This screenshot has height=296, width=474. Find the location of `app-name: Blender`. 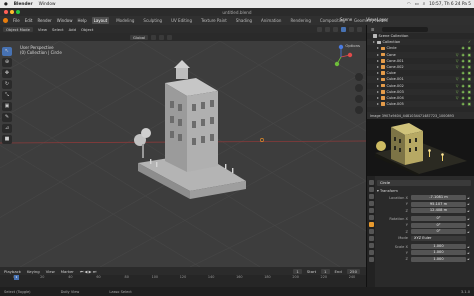

app-name: Blender is located at coordinates (23, 4).